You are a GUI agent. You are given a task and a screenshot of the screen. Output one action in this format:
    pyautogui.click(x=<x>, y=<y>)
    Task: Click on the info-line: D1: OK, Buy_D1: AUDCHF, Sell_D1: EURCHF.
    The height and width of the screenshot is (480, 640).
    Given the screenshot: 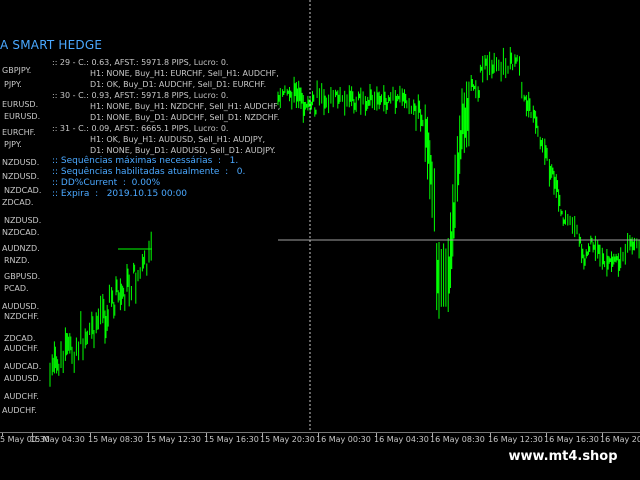 What is the action you would take?
    pyautogui.click(x=178, y=84)
    